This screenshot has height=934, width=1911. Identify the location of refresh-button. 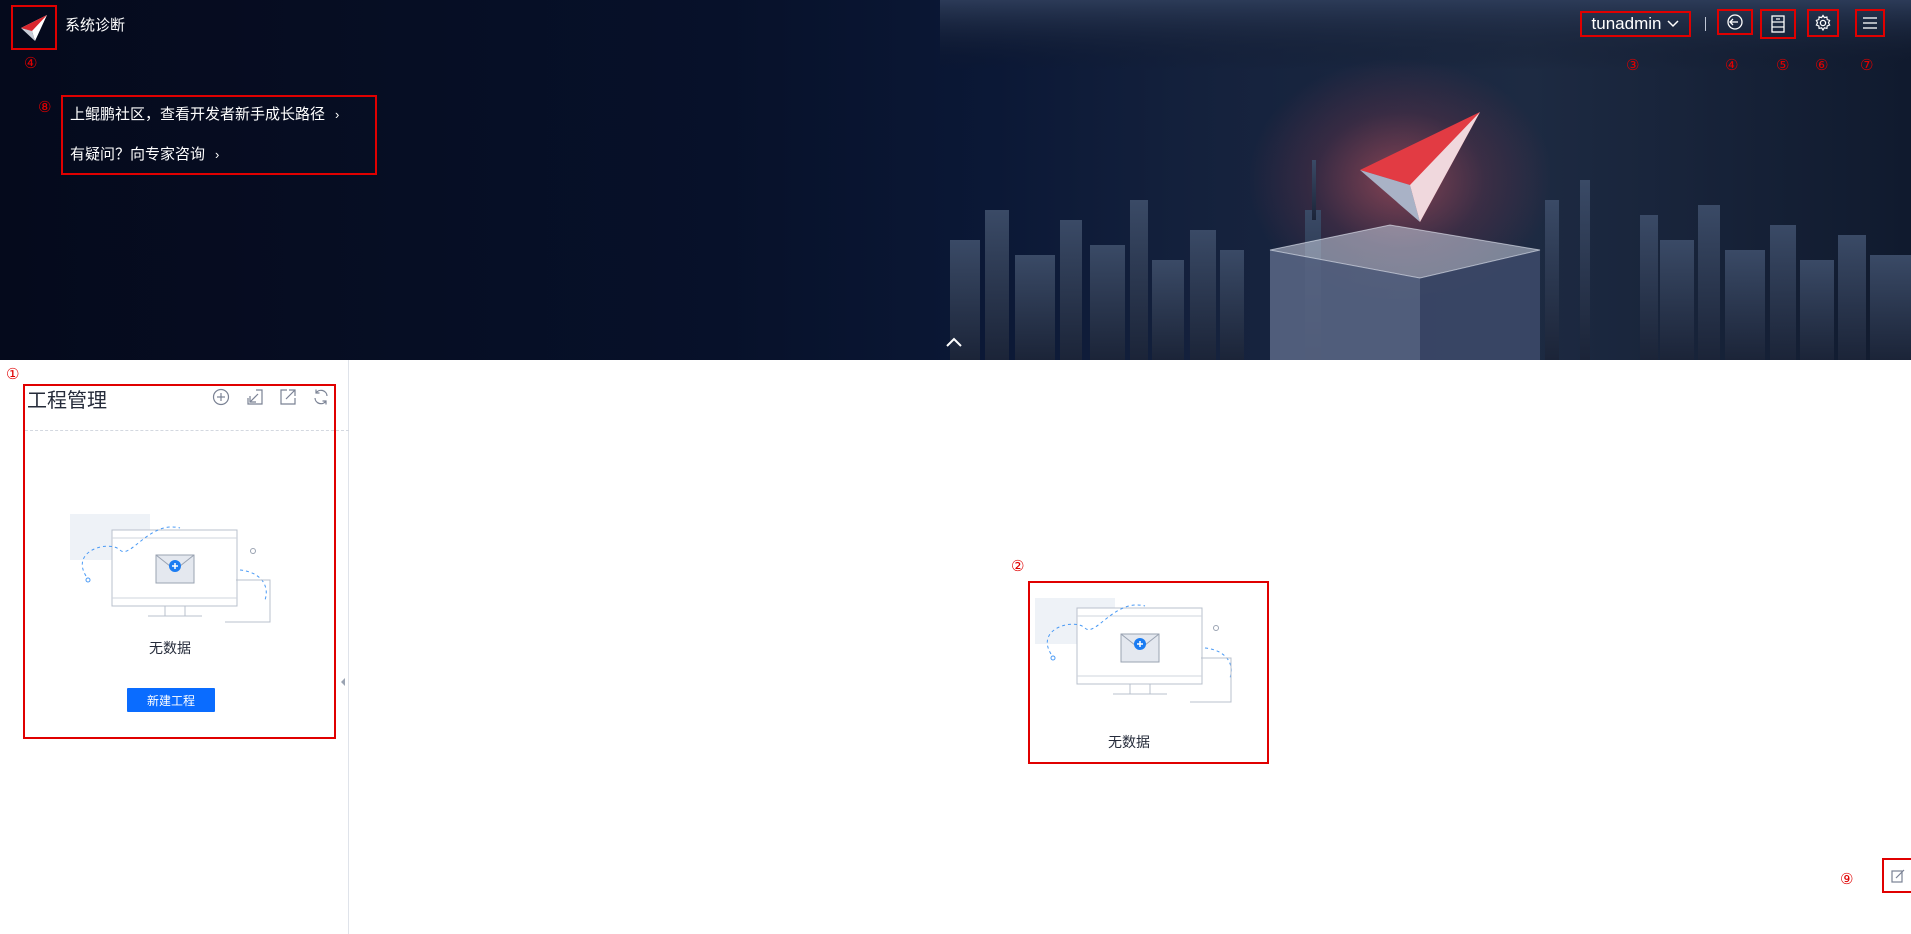
(321, 397).